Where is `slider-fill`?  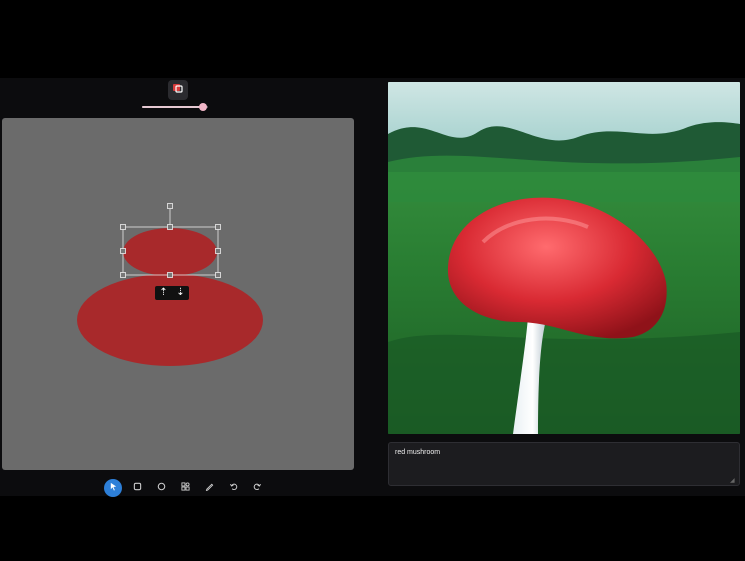 slider-fill is located at coordinates (173, 107).